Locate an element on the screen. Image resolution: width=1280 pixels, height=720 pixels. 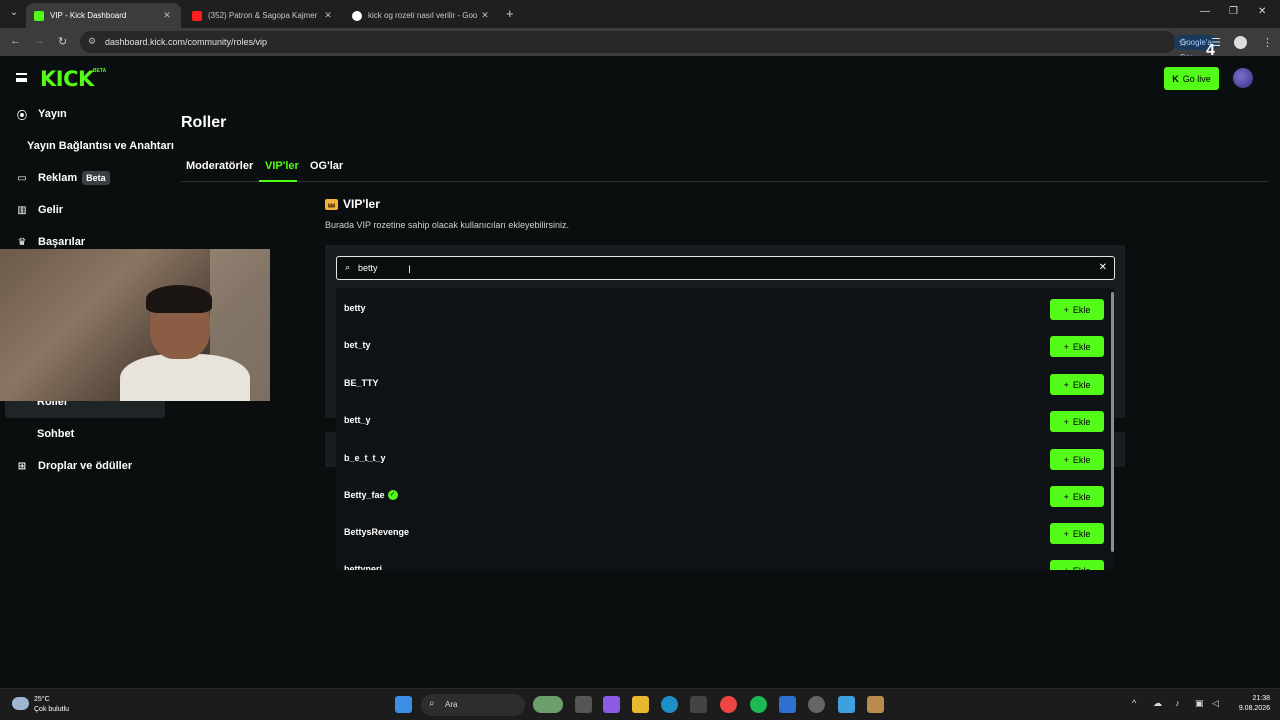
list-item: bet_ty + Ekle is located at coordinates (725, 345).